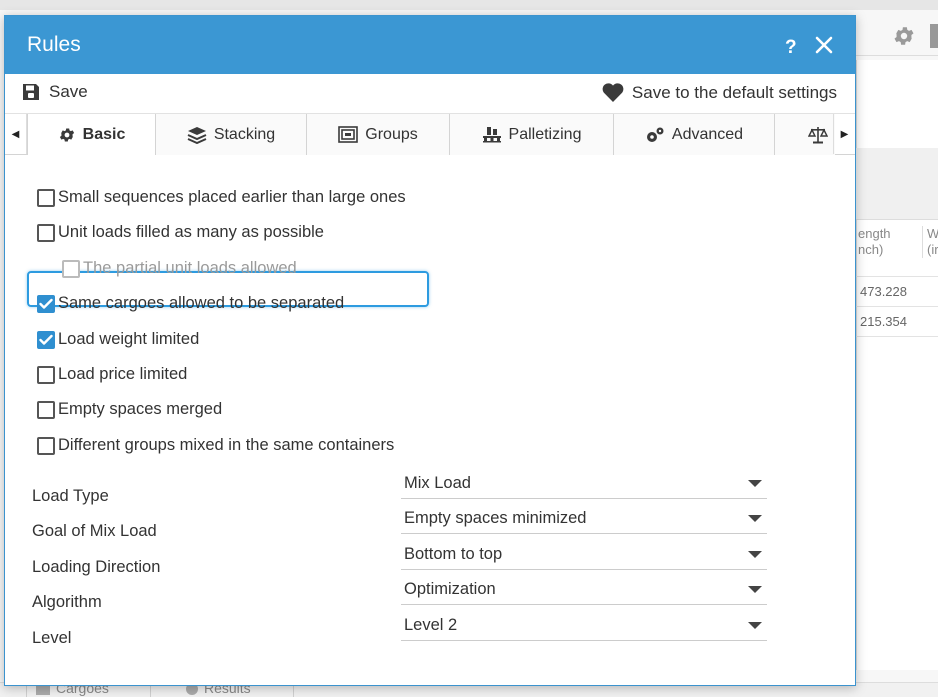 The image size is (938, 697). I want to click on pallet-icon, so click(491, 135).